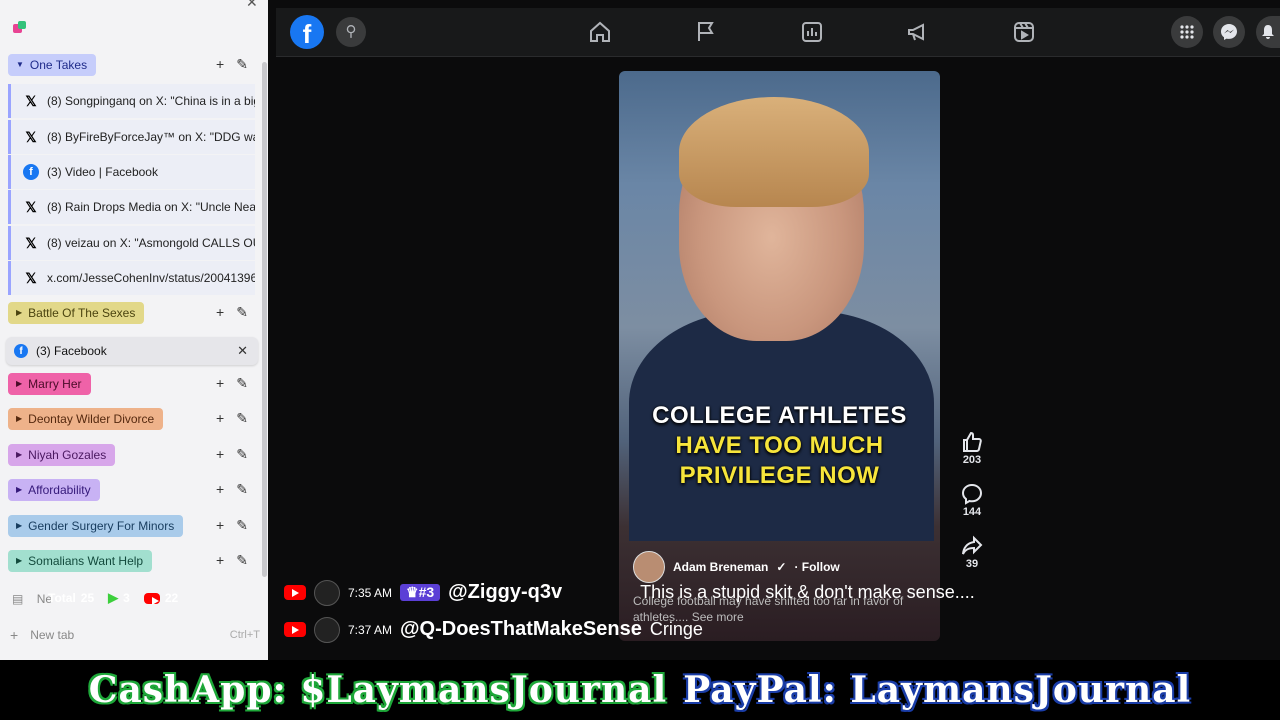  Describe the element at coordinates (972, 512) in the screenshot. I see `comment-count: 144` at that location.